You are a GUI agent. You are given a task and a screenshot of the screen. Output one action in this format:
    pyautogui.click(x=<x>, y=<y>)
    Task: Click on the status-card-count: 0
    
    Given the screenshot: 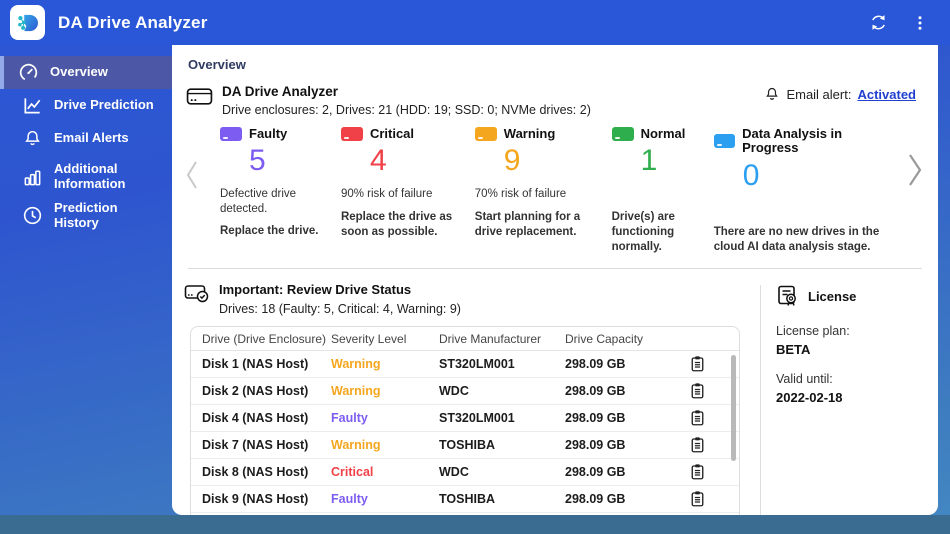 What is the action you would take?
    pyautogui.click(x=751, y=175)
    